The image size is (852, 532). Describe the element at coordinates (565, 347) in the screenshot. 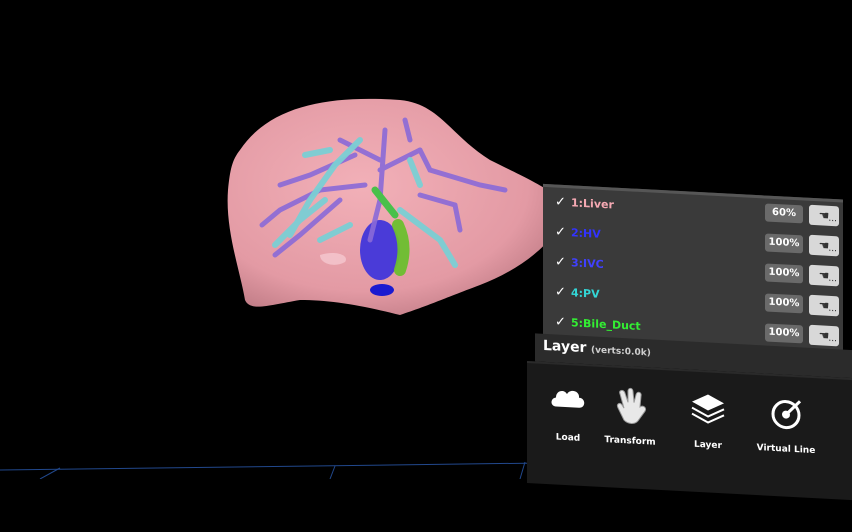

I see `panel-title: Layer` at that location.